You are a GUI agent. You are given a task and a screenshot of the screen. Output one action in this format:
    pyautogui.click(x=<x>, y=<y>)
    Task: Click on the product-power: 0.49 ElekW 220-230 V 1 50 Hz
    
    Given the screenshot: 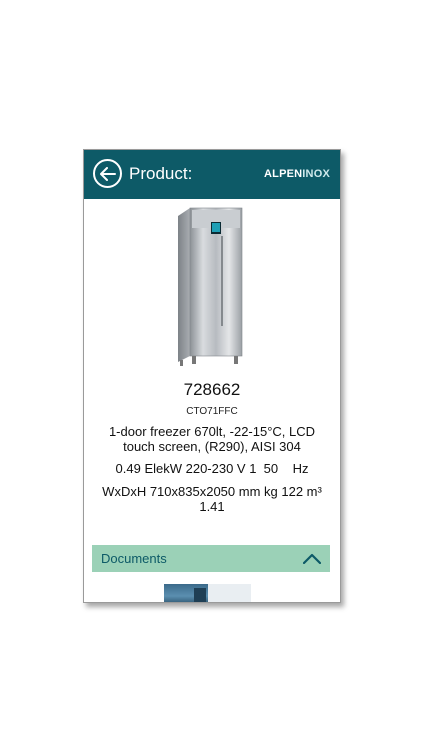 What is the action you would take?
    pyautogui.click(x=212, y=468)
    